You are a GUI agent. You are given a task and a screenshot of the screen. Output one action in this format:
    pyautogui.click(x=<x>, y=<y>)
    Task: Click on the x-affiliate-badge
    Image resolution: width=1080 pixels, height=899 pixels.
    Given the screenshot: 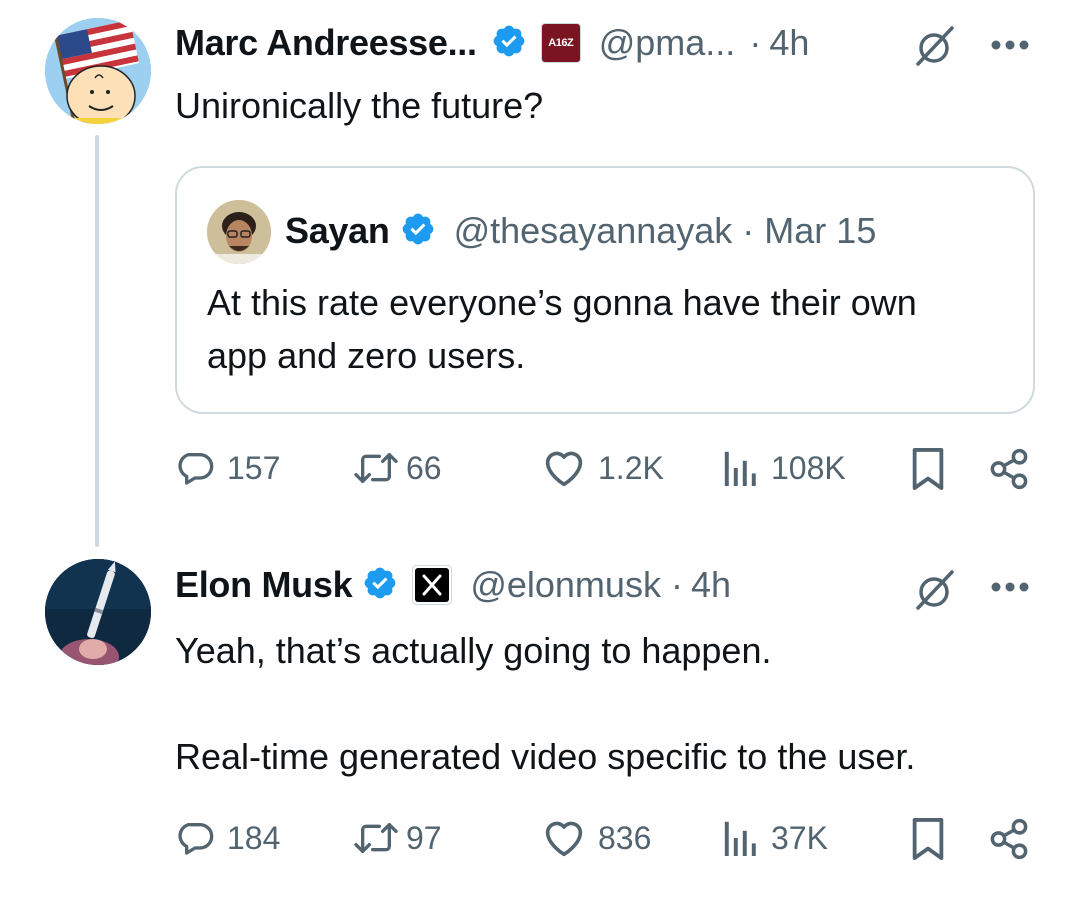 What is the action you would take?
    pyautogui.click(x=432, y=585)
    